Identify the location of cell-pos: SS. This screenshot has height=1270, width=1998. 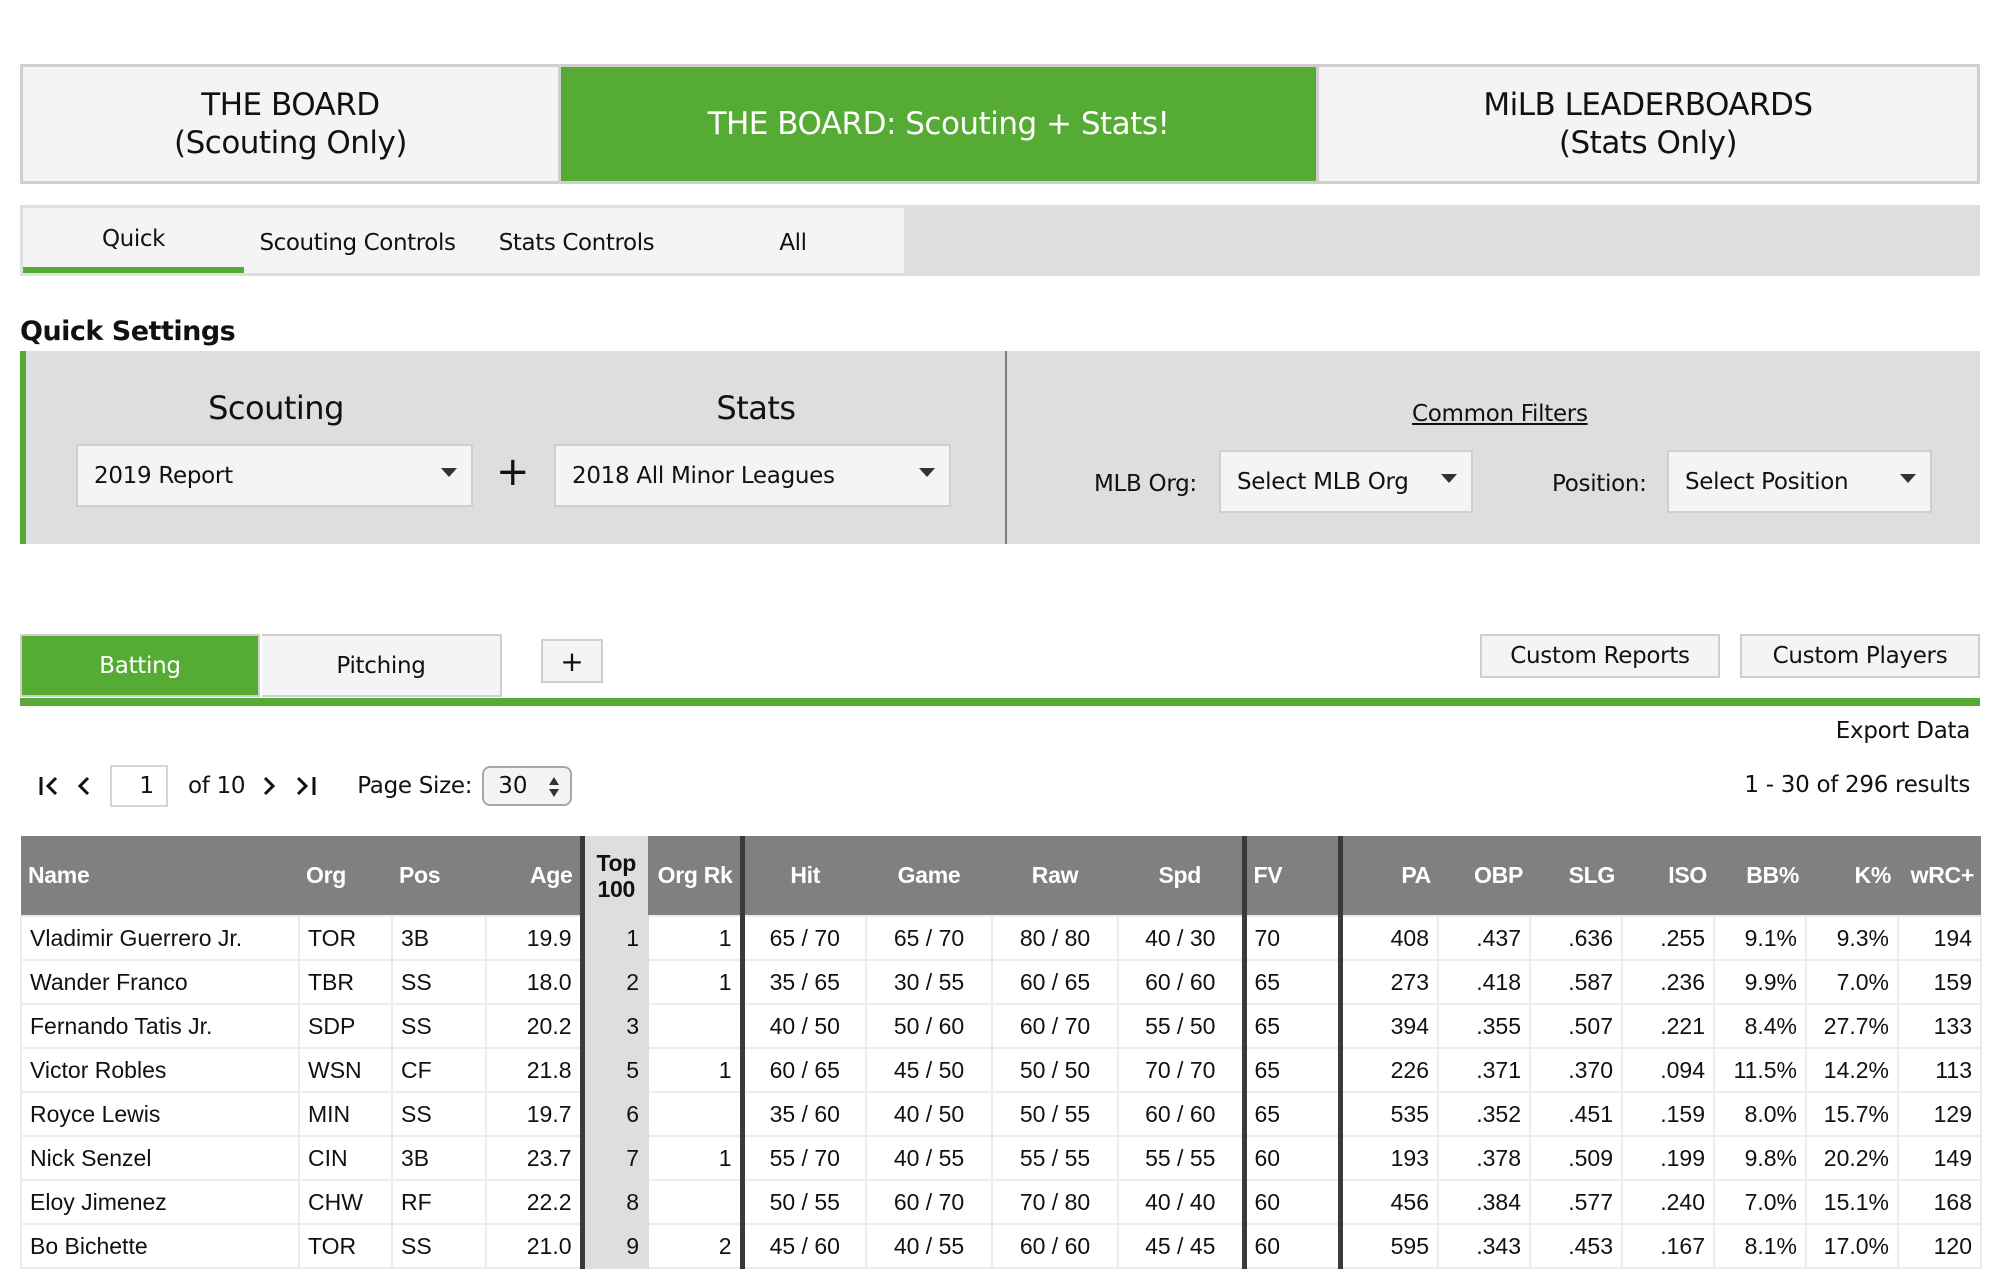
(439, 1114).